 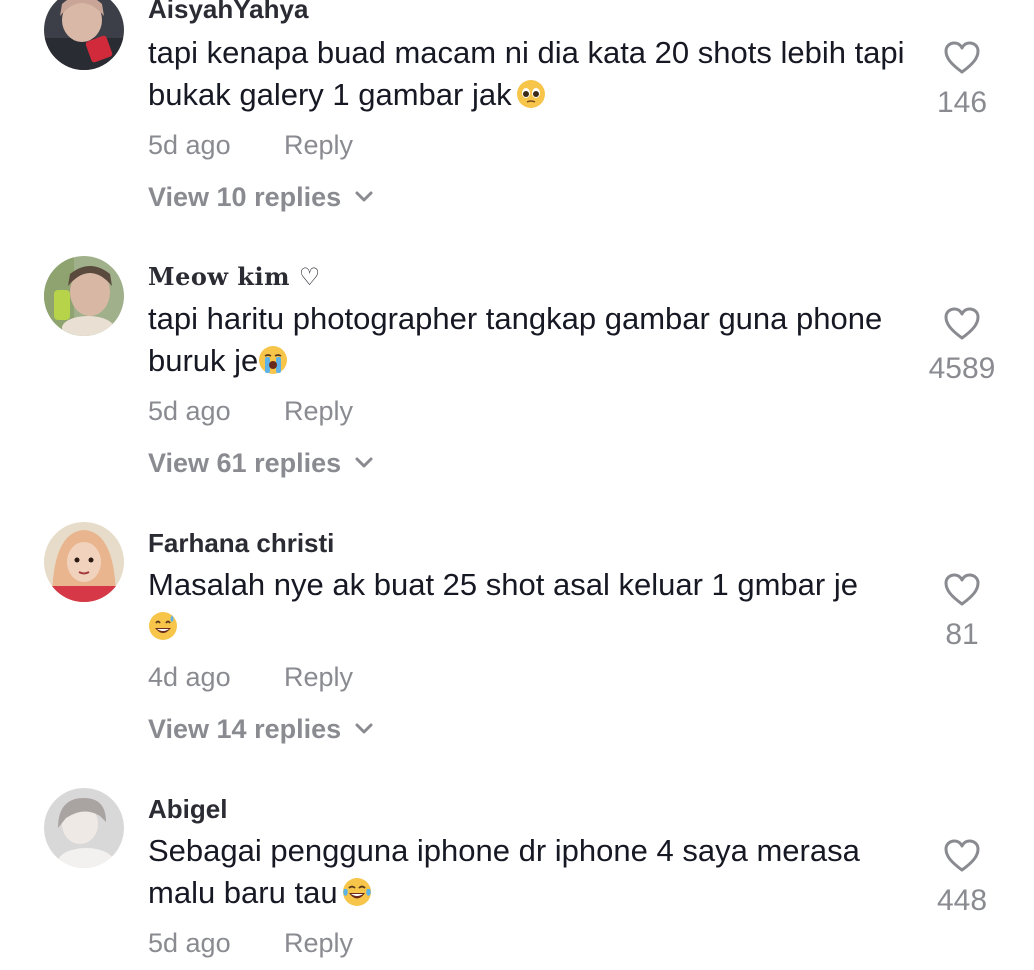 I want to click on view-replies-button: View 10 replies, so click(x=261, y=197).